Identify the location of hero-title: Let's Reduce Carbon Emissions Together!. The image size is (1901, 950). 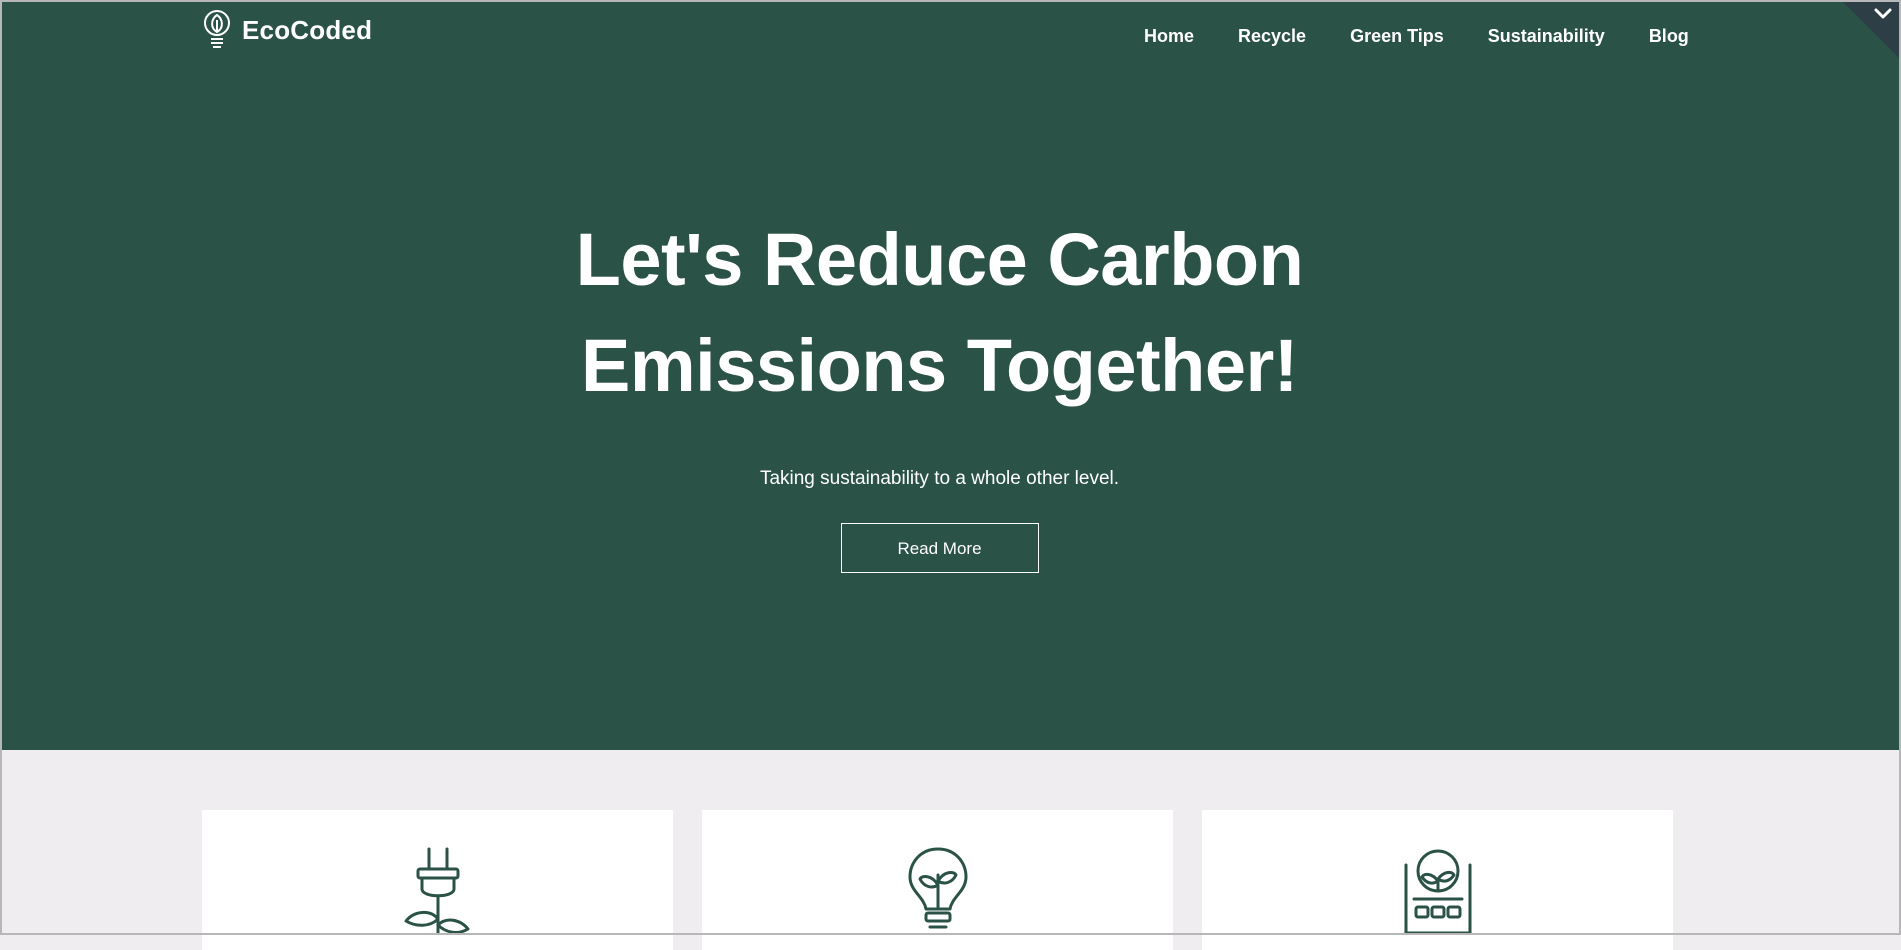
(940, 313).